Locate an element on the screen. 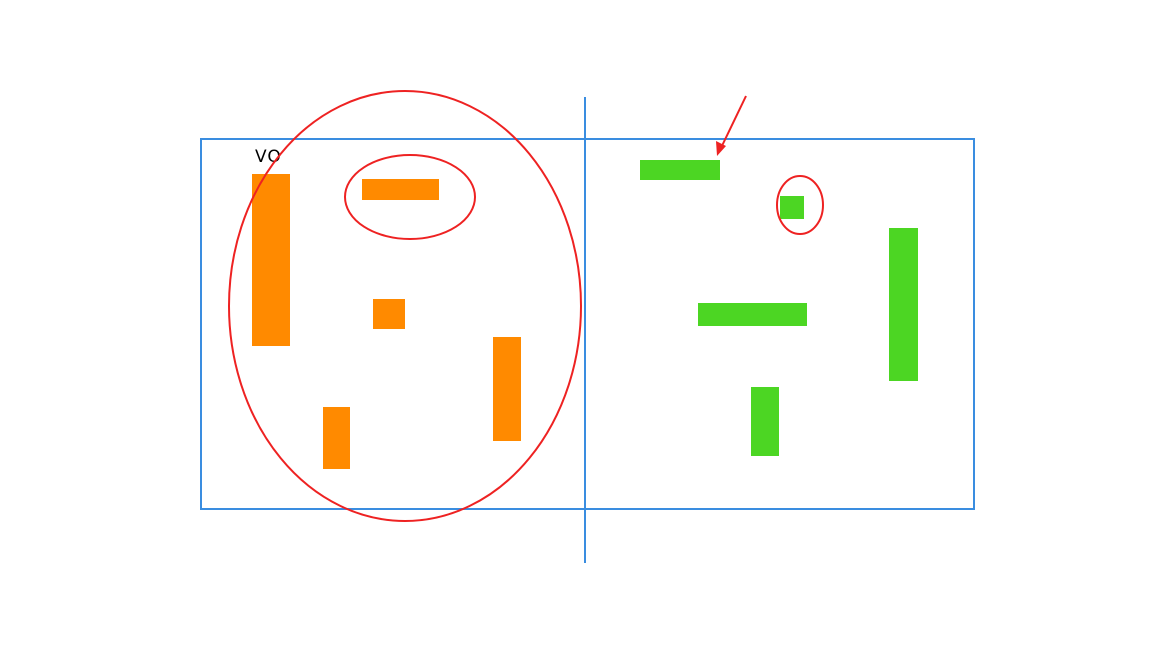 This screenshot has height=657, width=1168. left-group is located at coordinates (386, 321).